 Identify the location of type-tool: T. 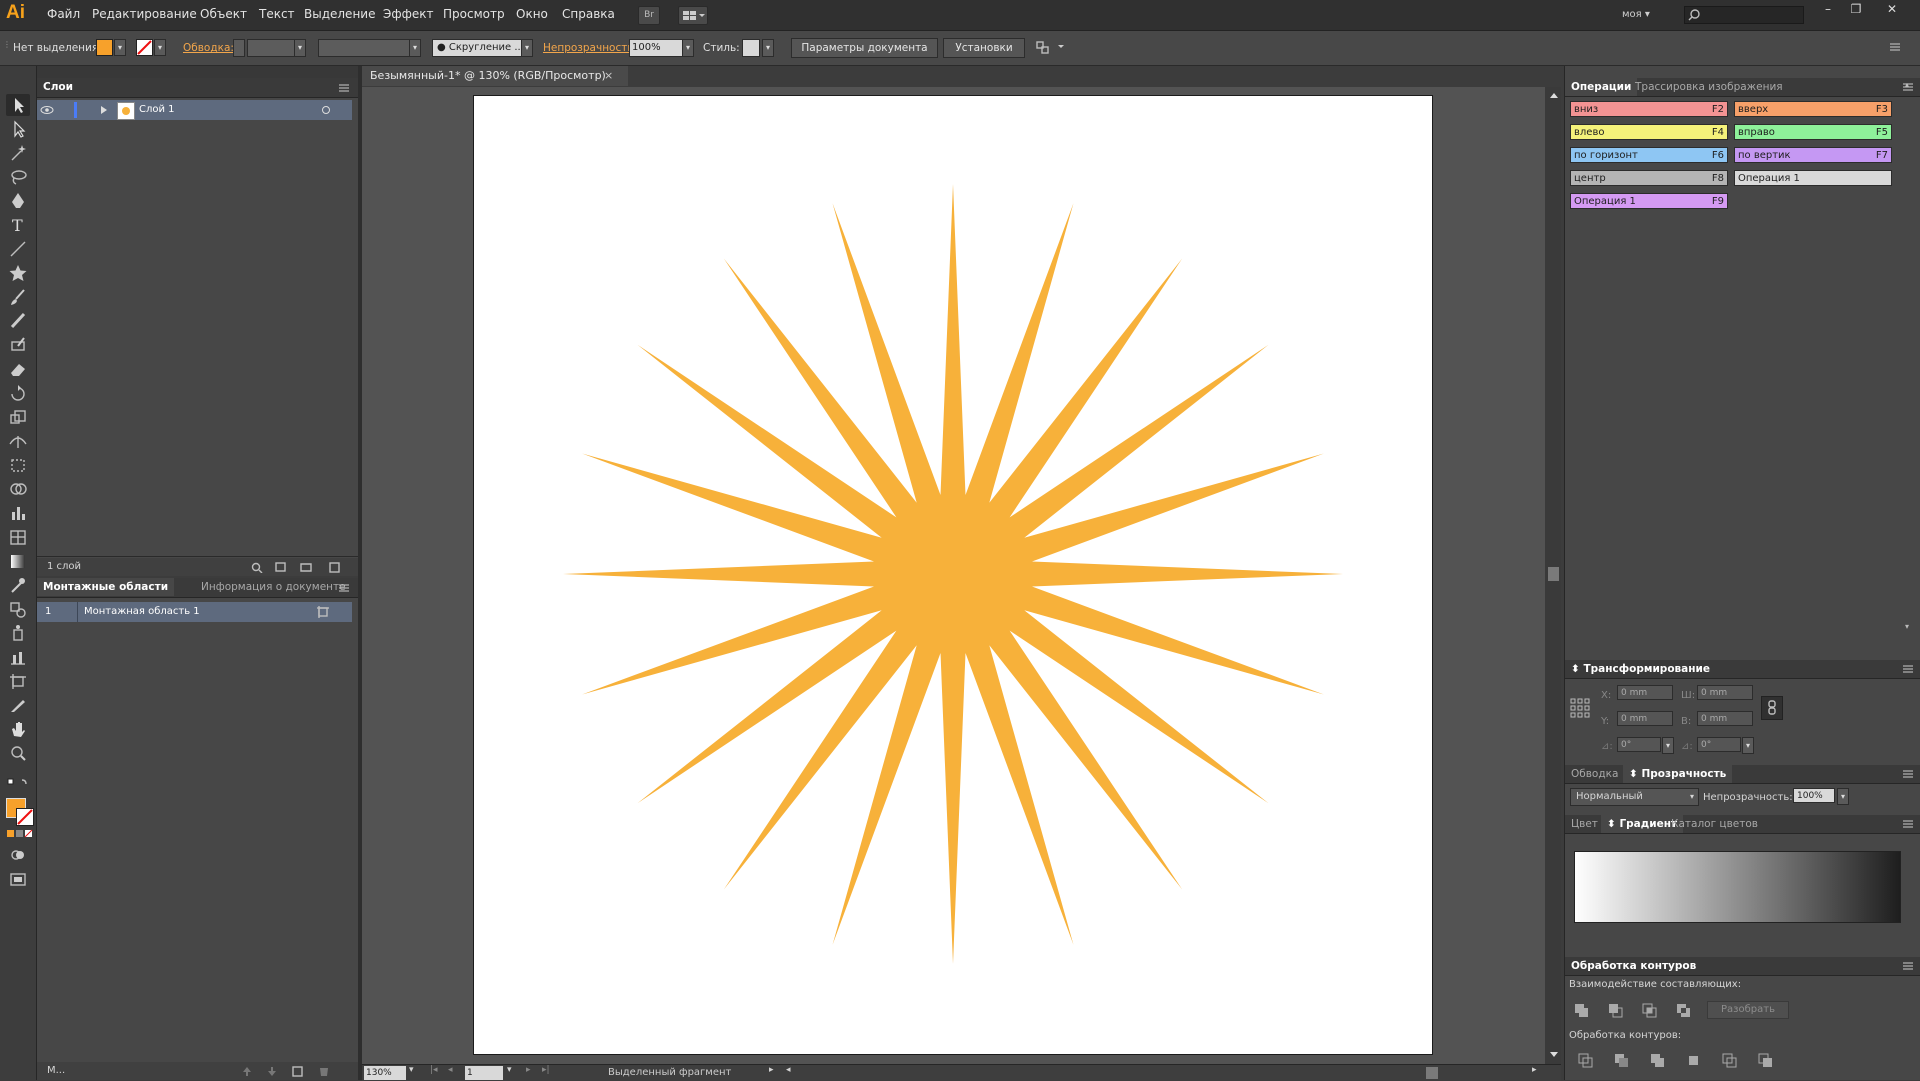
(18, 225).